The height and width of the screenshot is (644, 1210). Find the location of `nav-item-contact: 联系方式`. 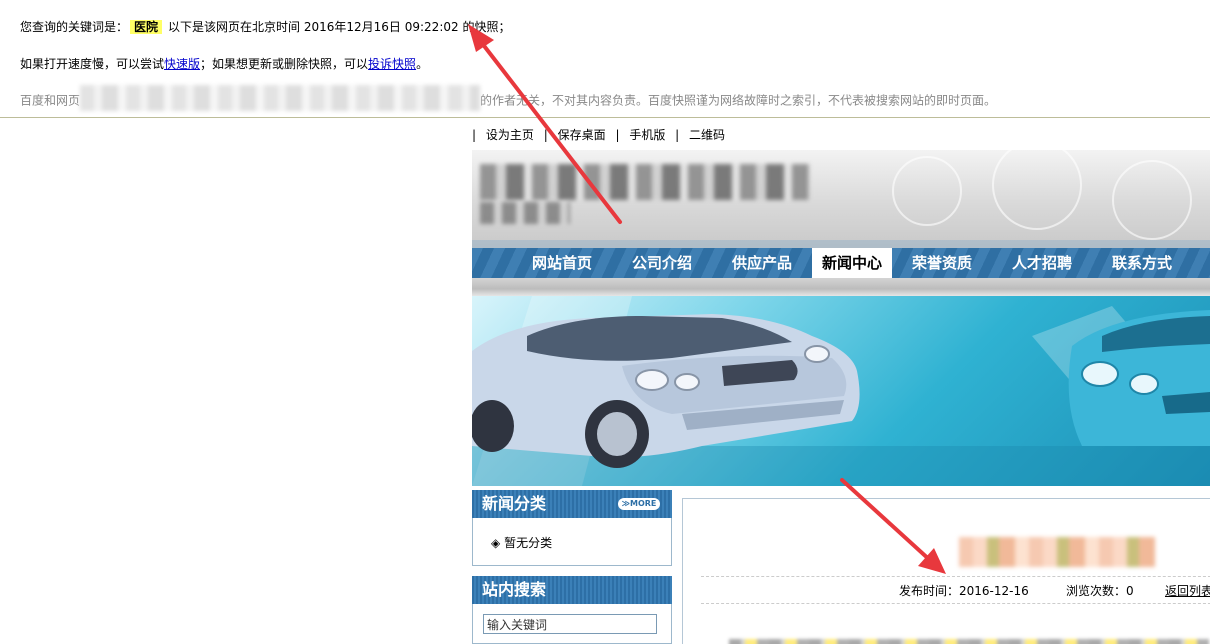

nav-item-contact: 联系方式 is located at coordinates (1142, 263).